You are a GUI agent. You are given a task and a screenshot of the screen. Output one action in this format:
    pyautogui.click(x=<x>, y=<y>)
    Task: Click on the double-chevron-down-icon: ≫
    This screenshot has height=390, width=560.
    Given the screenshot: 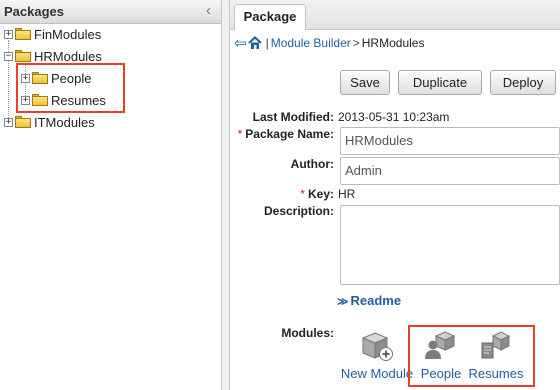 What is the action you would take?
    pyautogui.click(x=343, y=302)
    